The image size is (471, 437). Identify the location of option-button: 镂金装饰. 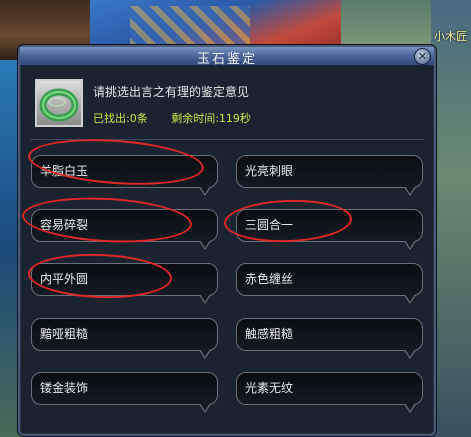
(124, 392).